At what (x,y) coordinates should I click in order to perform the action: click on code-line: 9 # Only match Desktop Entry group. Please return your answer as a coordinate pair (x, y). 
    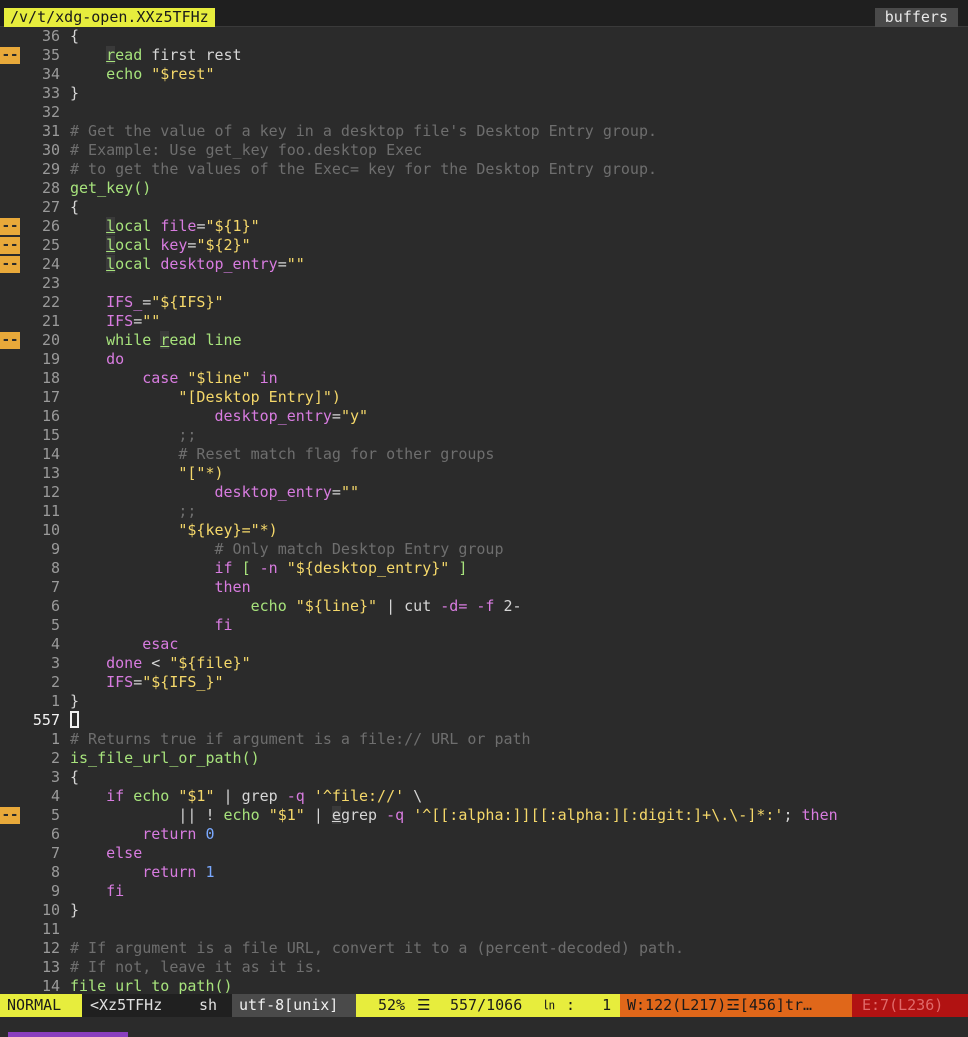
    Looking at the image, I should click on (484, 549).